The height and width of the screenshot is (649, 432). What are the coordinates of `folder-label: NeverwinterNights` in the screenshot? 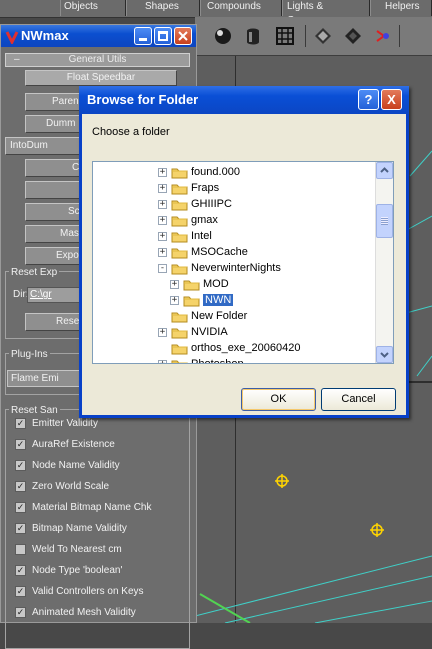 It's located at (236, 268).